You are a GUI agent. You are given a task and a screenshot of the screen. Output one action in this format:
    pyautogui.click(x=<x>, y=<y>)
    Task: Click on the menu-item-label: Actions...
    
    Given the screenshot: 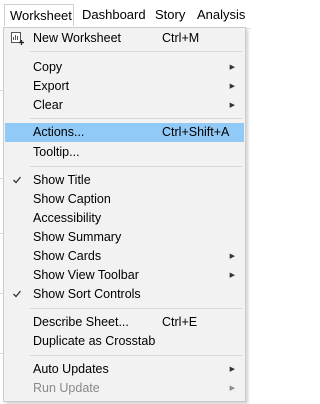 What is the action you would take?
    pyautogui.click(x=59, y=132)
    